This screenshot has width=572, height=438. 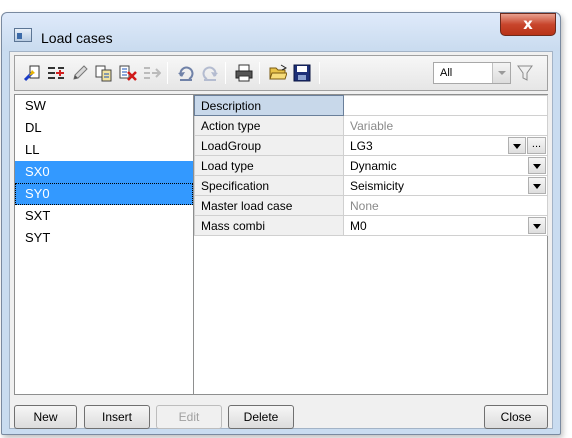 I want to click on filter-value: All, so click(x=446, y=73).